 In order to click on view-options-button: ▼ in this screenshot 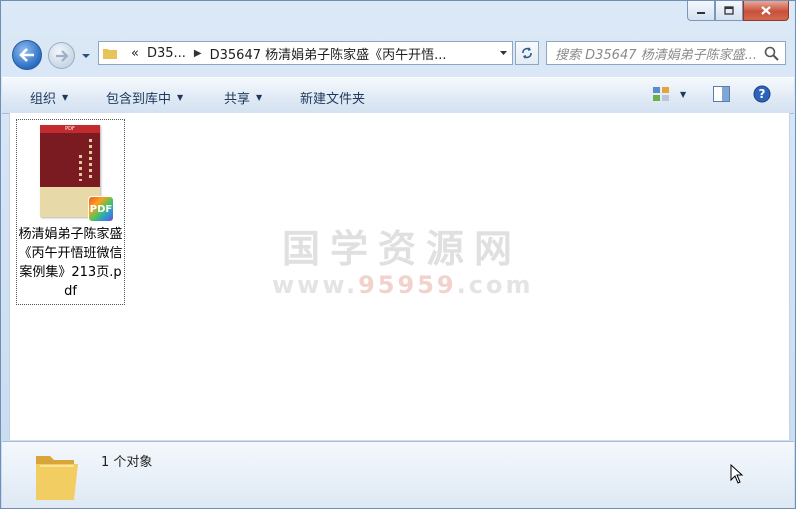, I will do `click(669, 94)`.